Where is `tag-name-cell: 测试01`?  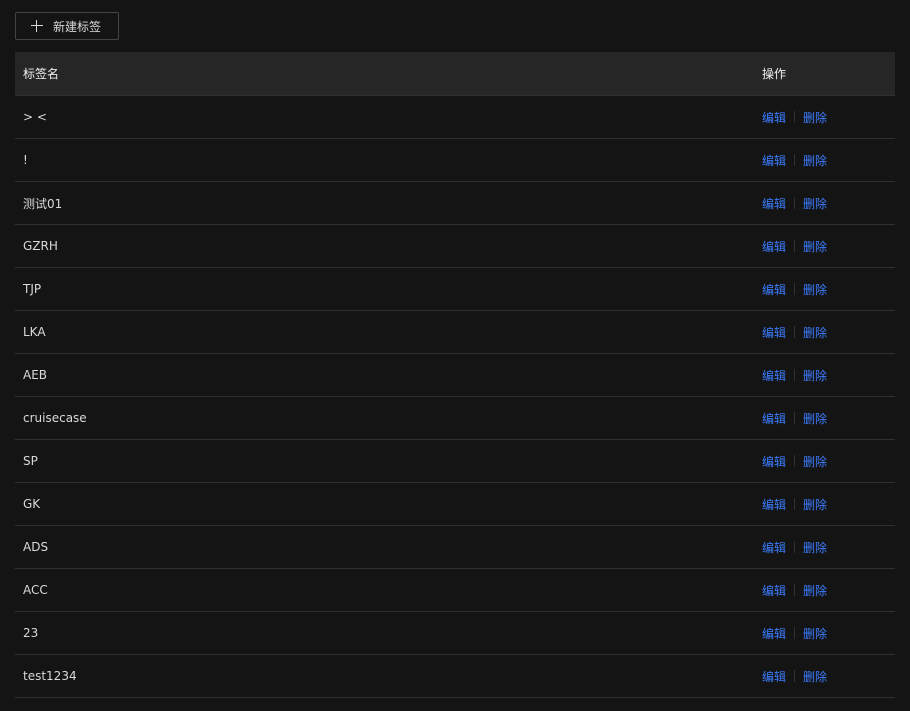 tag-name-cell: 测试01 is located at coordinates (43, 203).